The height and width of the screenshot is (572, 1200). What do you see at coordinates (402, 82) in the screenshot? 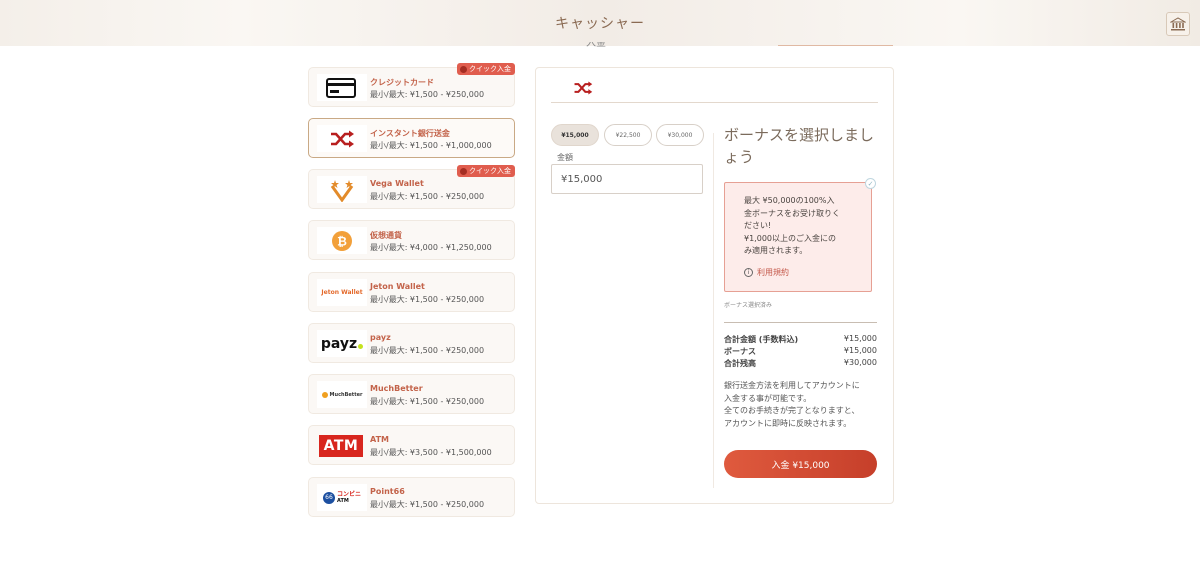
I see `method-name: クレジットカード` at bounding box center [402, 82].